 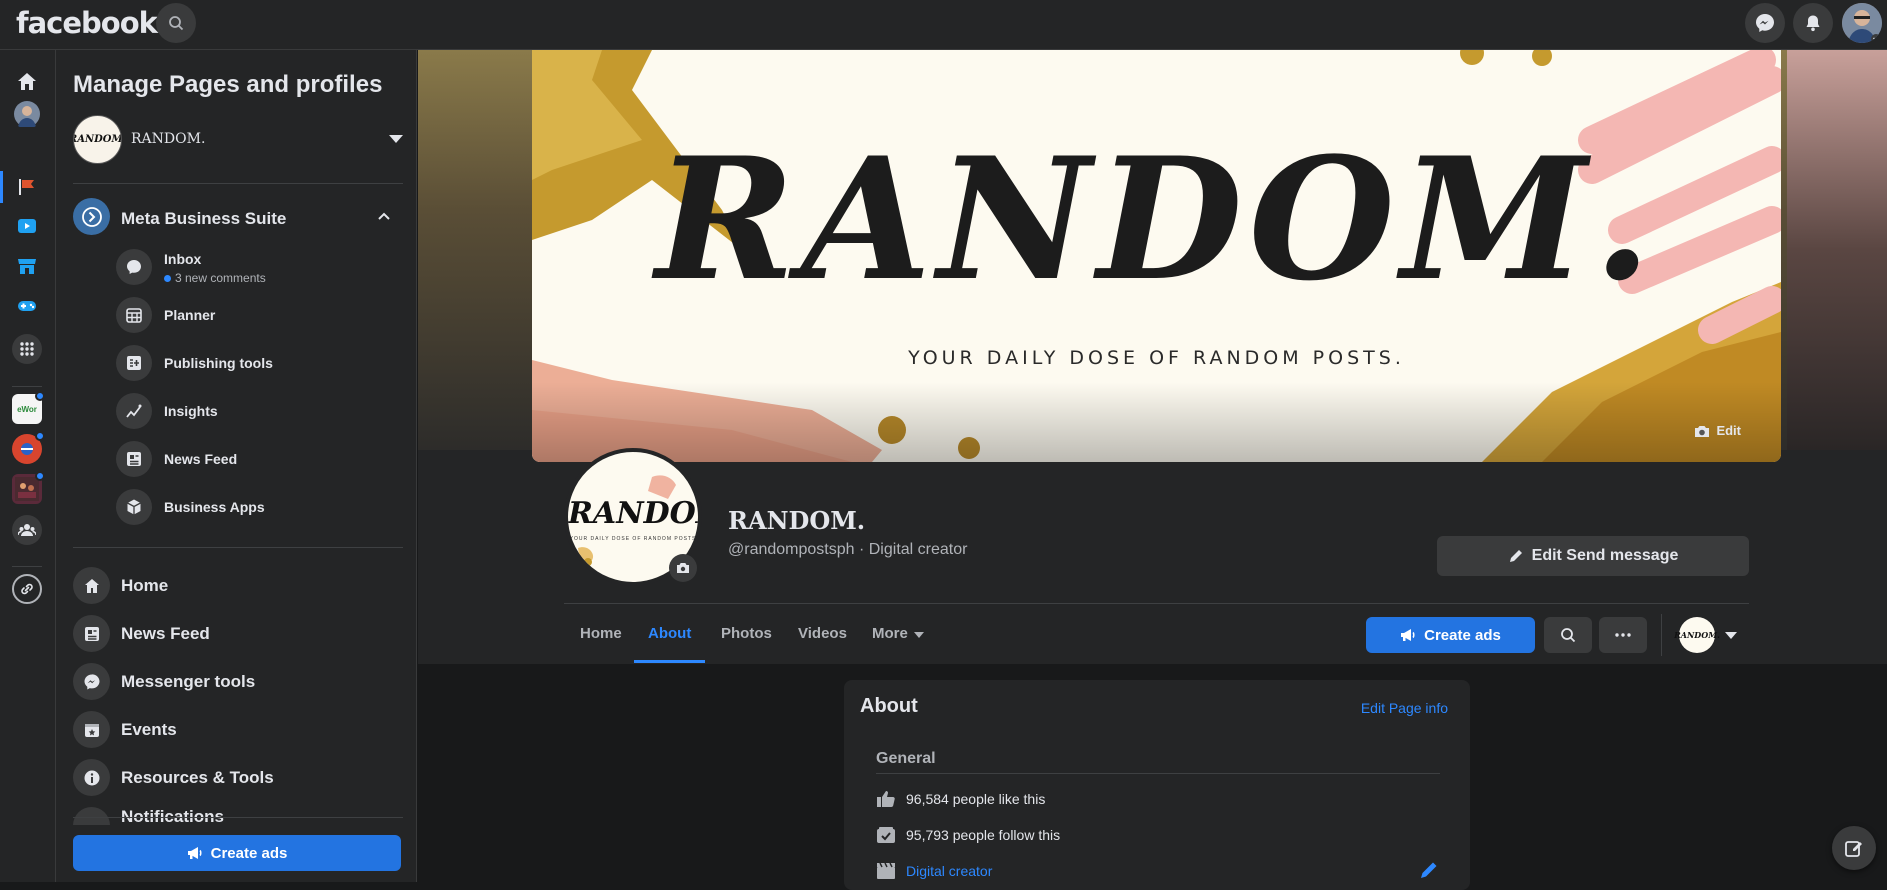 I want to click on create-ads-button: Create ads, so click(x=1450, y=635).